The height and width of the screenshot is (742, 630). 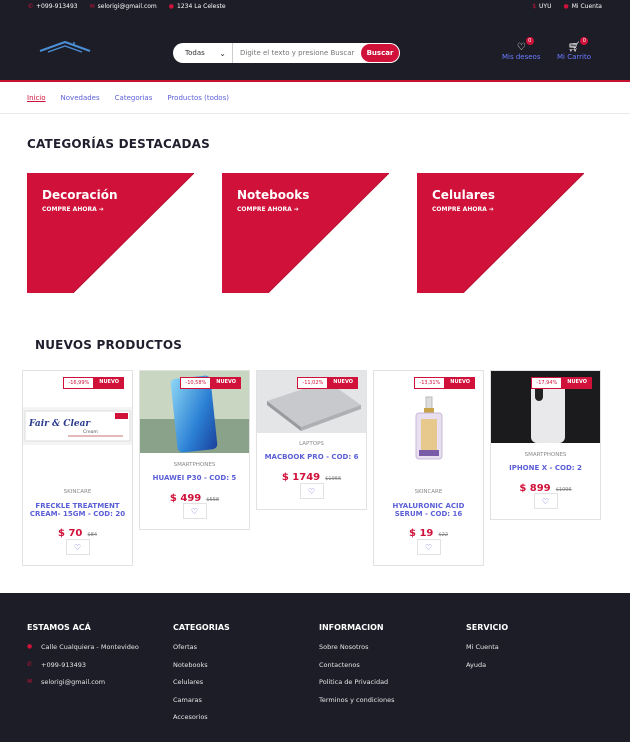 I want to click on account-link: ● Mi Cuenta, so click(x=582, y=6).